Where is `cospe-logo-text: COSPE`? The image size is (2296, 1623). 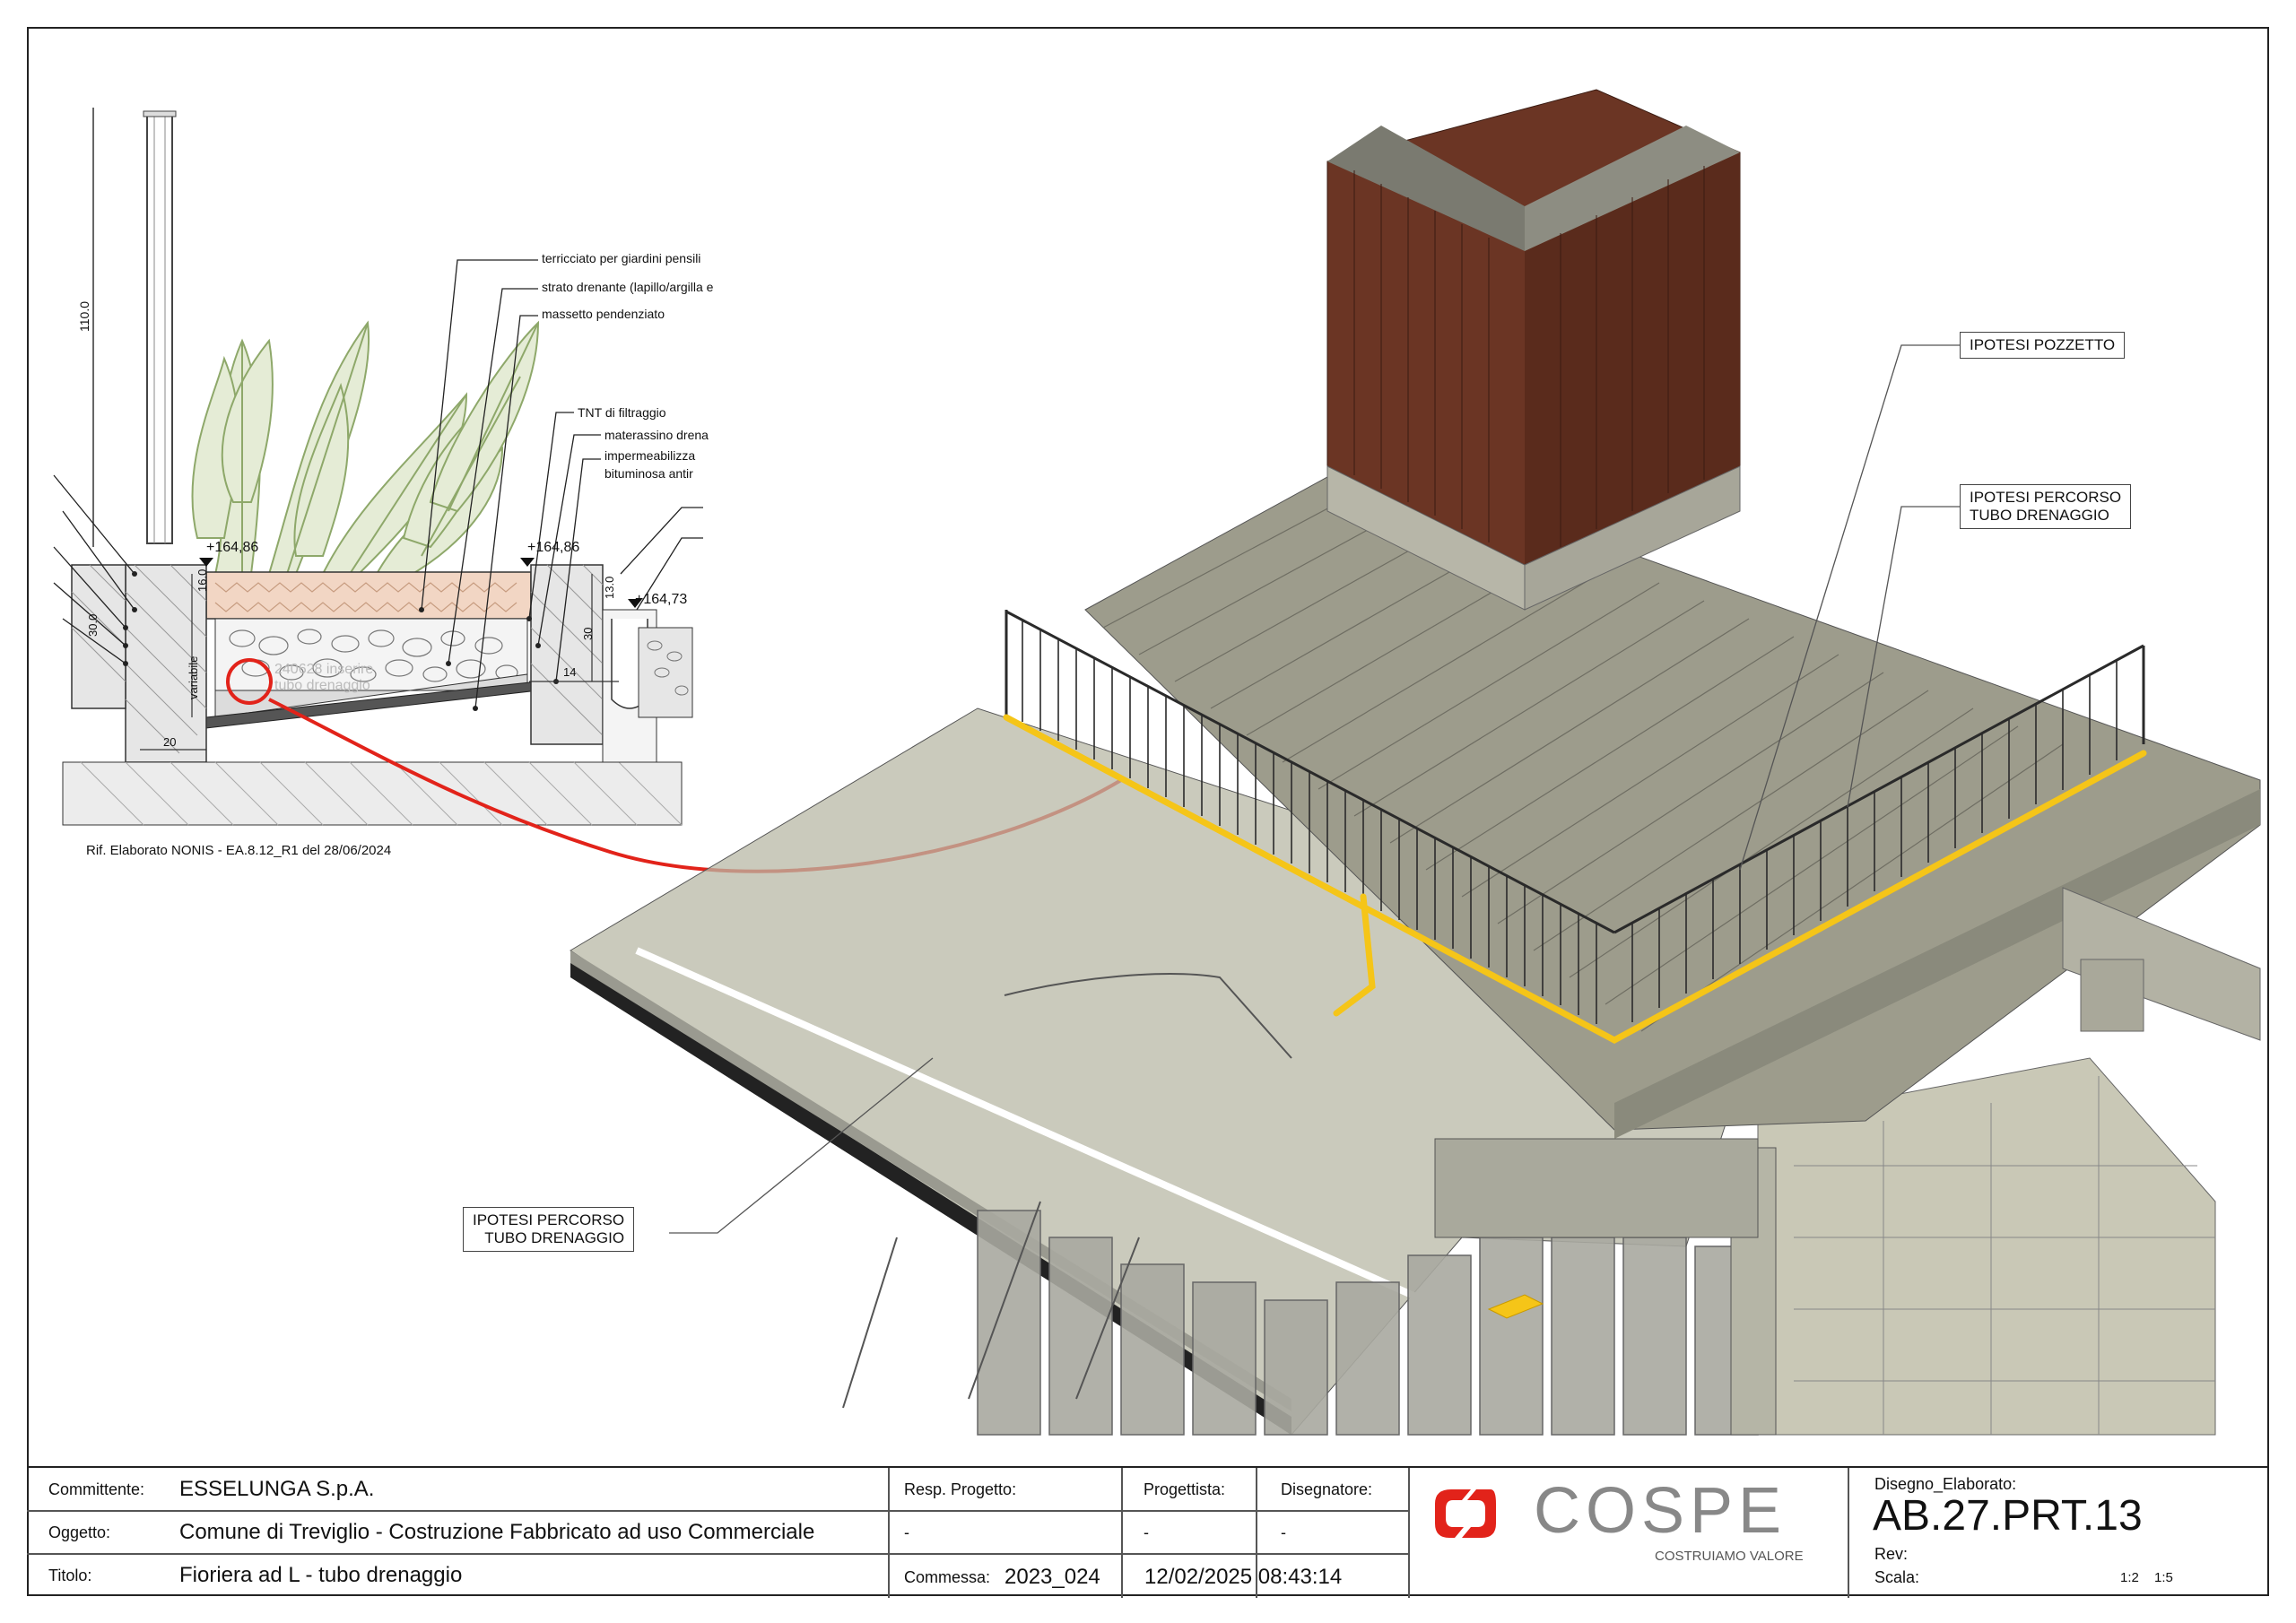 cospe-logo-text: COSPE is located at coordinates (1660, 1511).